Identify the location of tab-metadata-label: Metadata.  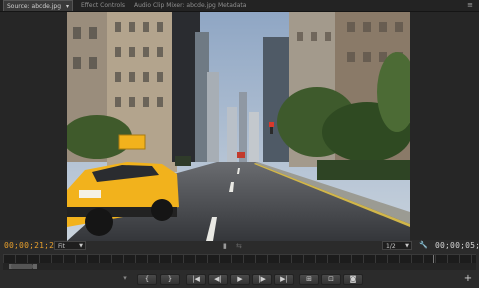
(232, 5).